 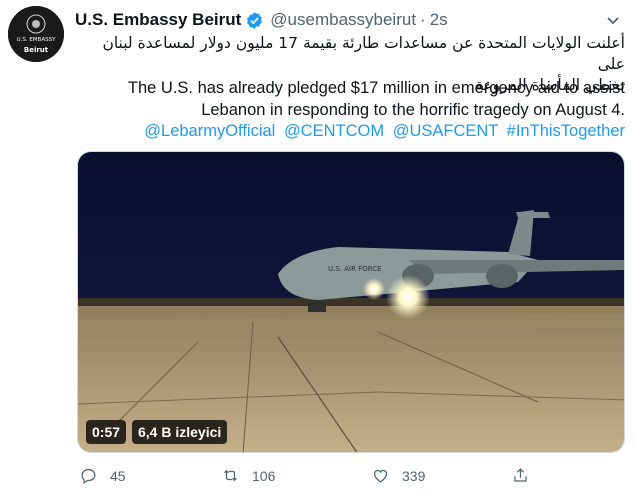 I want to click on hashtag-inthistogether: #InThisTogether, so click(x=566, y=131).